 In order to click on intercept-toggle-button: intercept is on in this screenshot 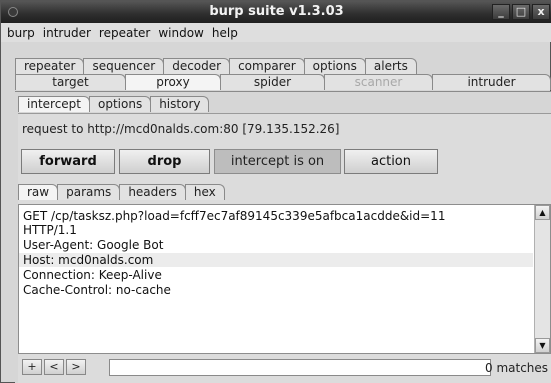, I will do `click(277, 161)`.